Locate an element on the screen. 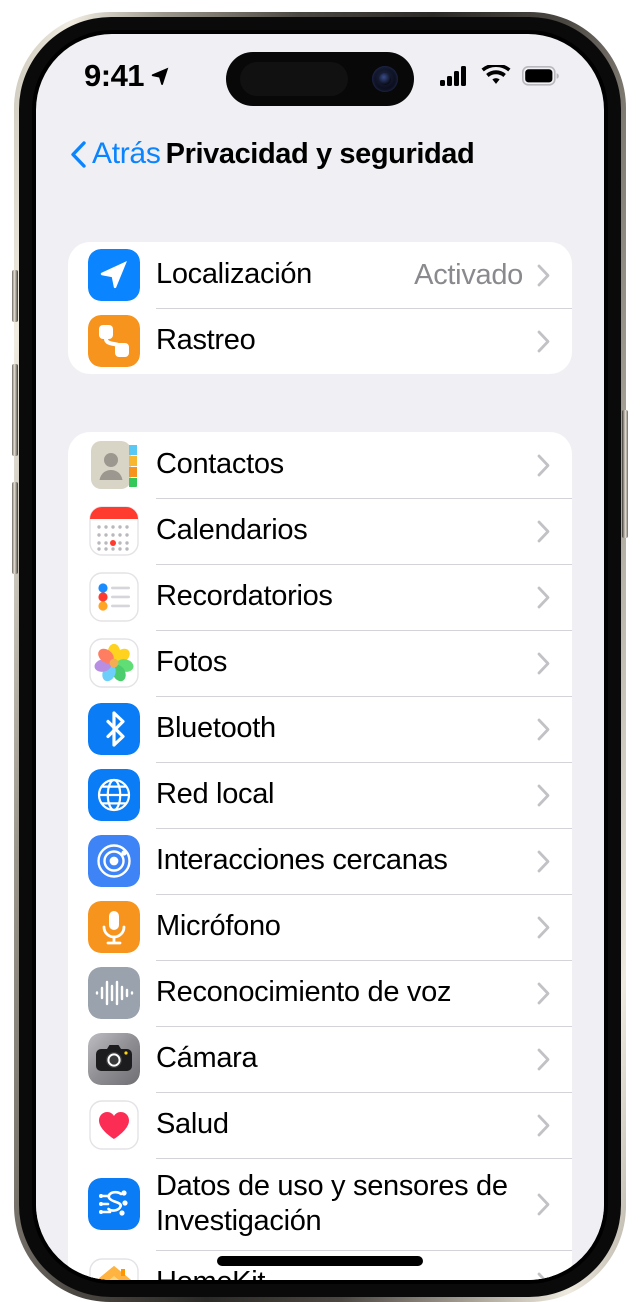 The width and height of the screenshot is (640, 1302). settings-row-label: Rastreo is located at coordinates (206, 340).